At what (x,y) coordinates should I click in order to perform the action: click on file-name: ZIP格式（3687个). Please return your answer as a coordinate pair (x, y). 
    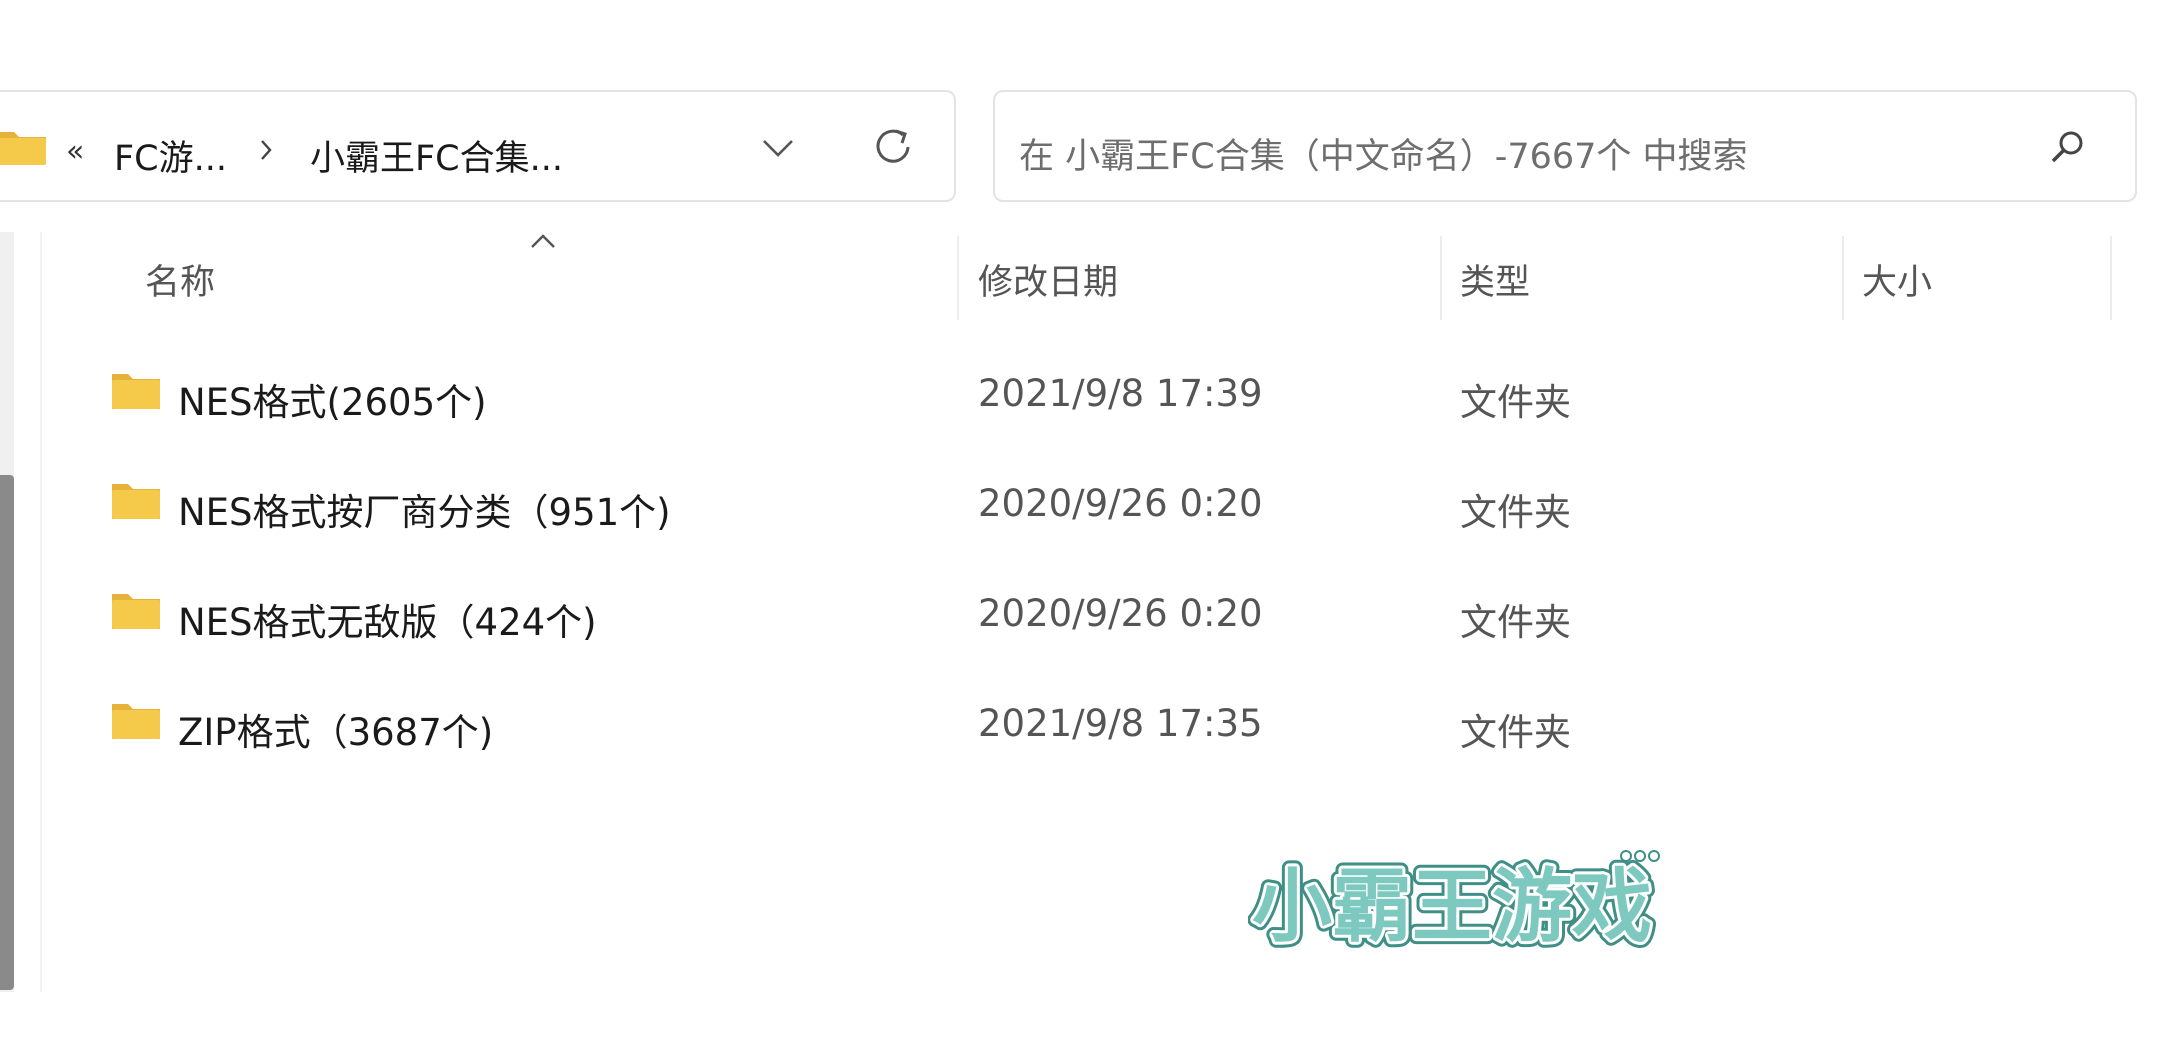
    Looking at the image, I should click on (336, 732).